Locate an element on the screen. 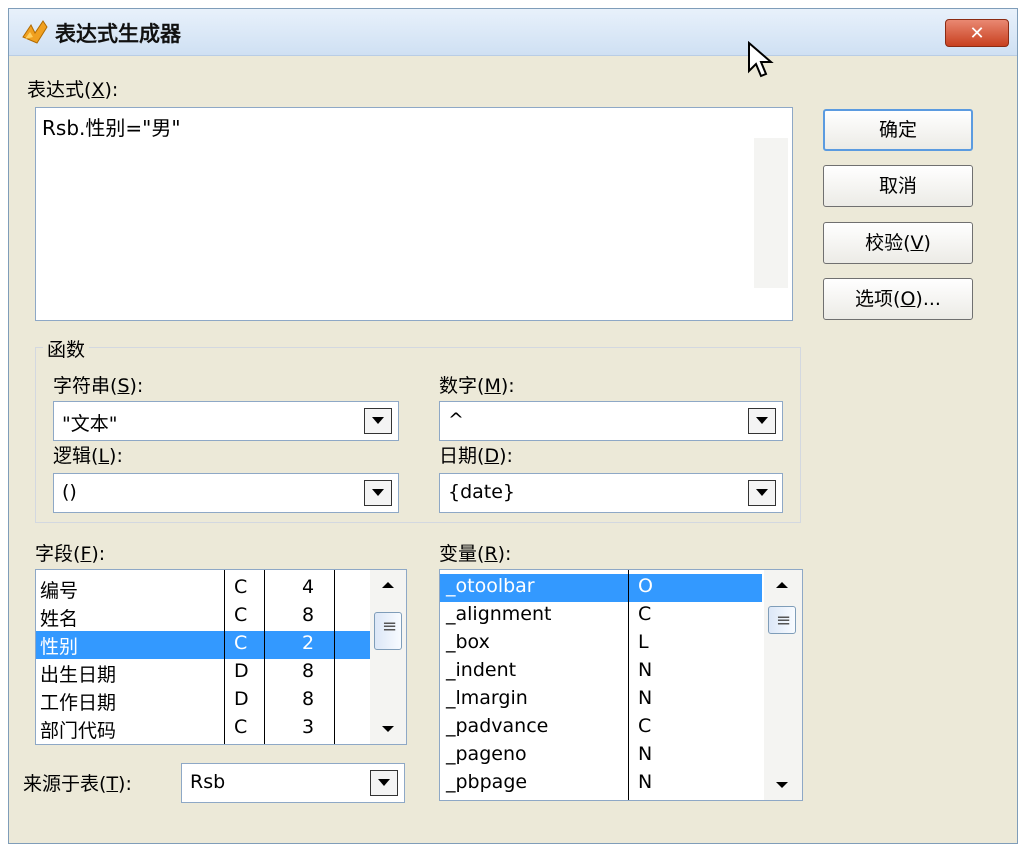 Image resolution: width=1032 pixels, height=853 pixels. list-item: 工作日期 D 8 is located at coordinates (203, 701).